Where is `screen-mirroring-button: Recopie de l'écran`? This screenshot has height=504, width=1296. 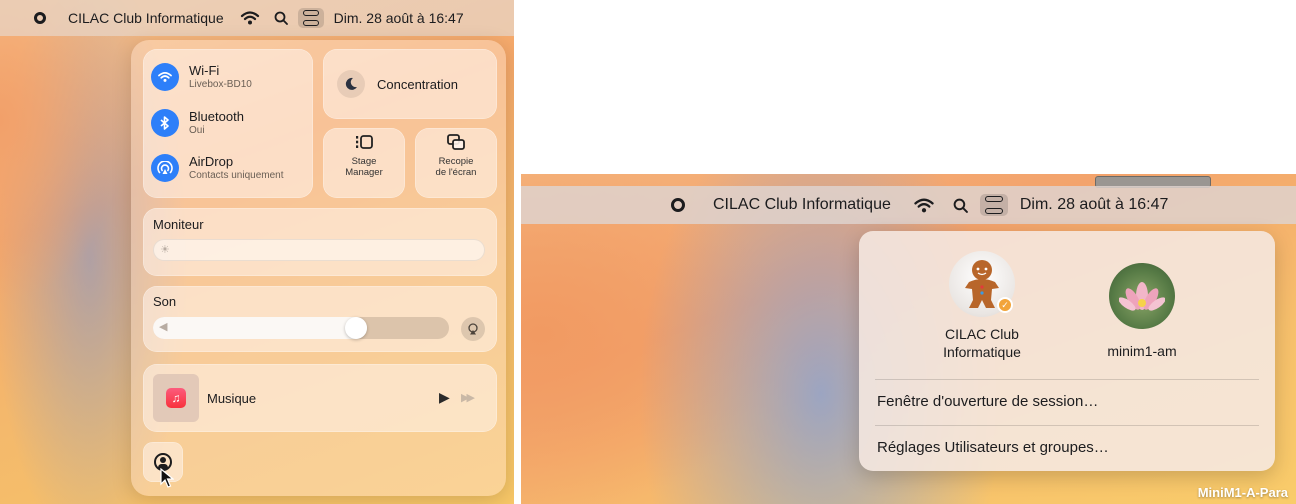
screen-mirroring-button: Recopie de l'écran is located at coordinates (456, 163).